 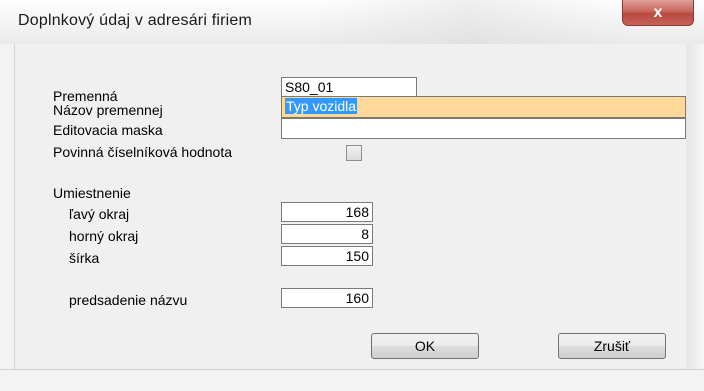 What do you see at coordinates (128, 300) in the screenshot?
I see `predsadenie-label: predsadenie názvu` at bounding box center [128, 300].